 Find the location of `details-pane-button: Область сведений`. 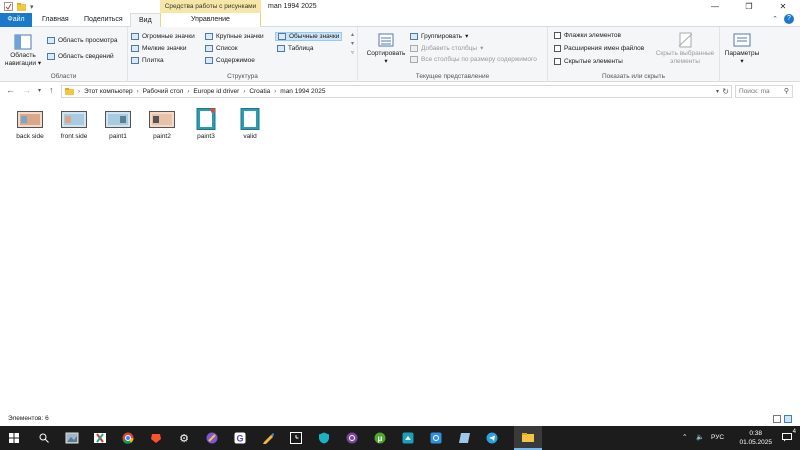

details-pane-button: Область сведений is located at coordinates (80, 56).